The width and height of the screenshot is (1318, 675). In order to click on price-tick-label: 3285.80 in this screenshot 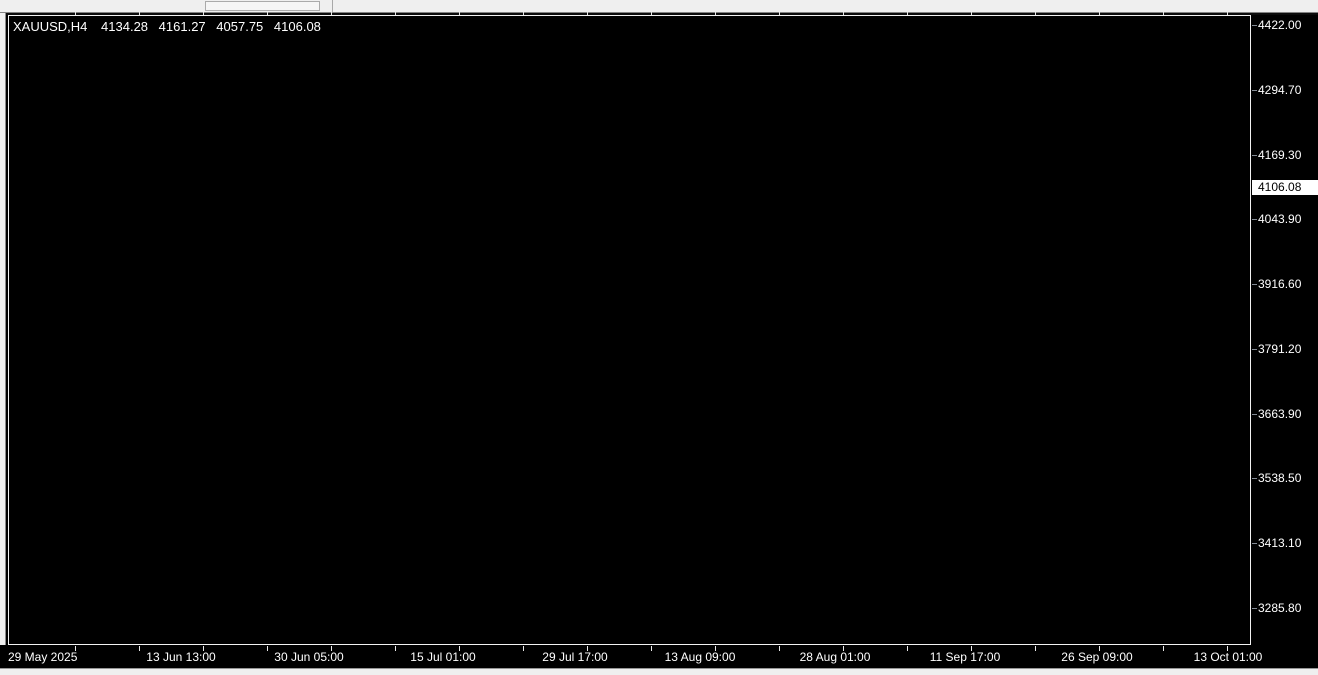, I will do `click(1280, 608)`.